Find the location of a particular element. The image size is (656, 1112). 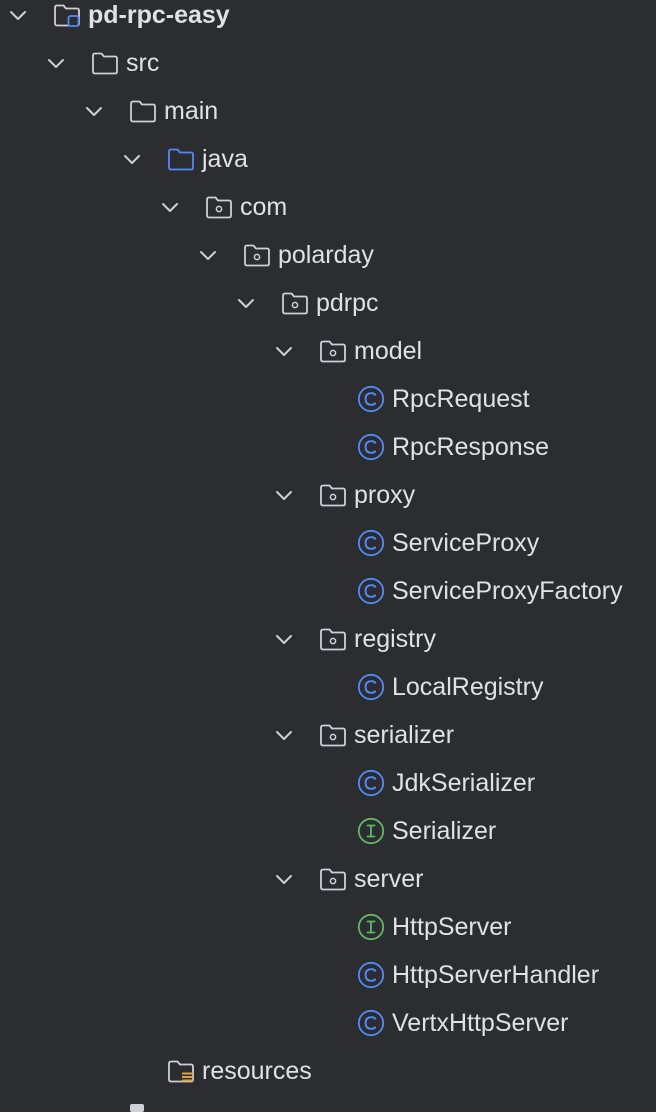

tree-row: pdrpc is located at coordinates (328, 303).